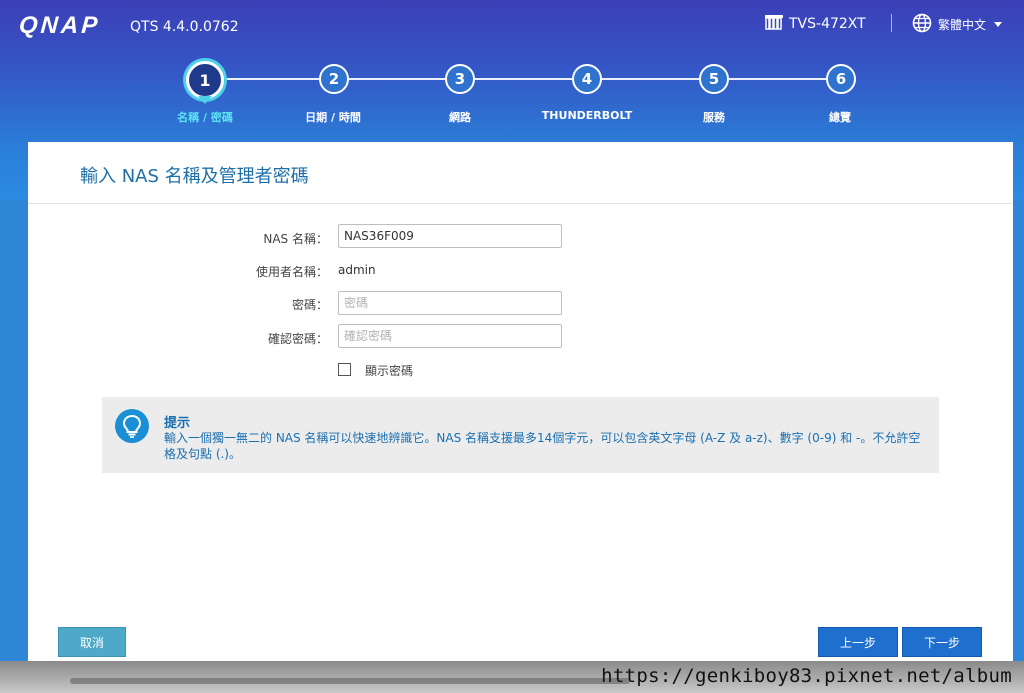 The height and width of the screenshot is (693, 1024). I want to click on page-title: 輸入 NAS 名稱及管理者密碼, so click(194, 176).